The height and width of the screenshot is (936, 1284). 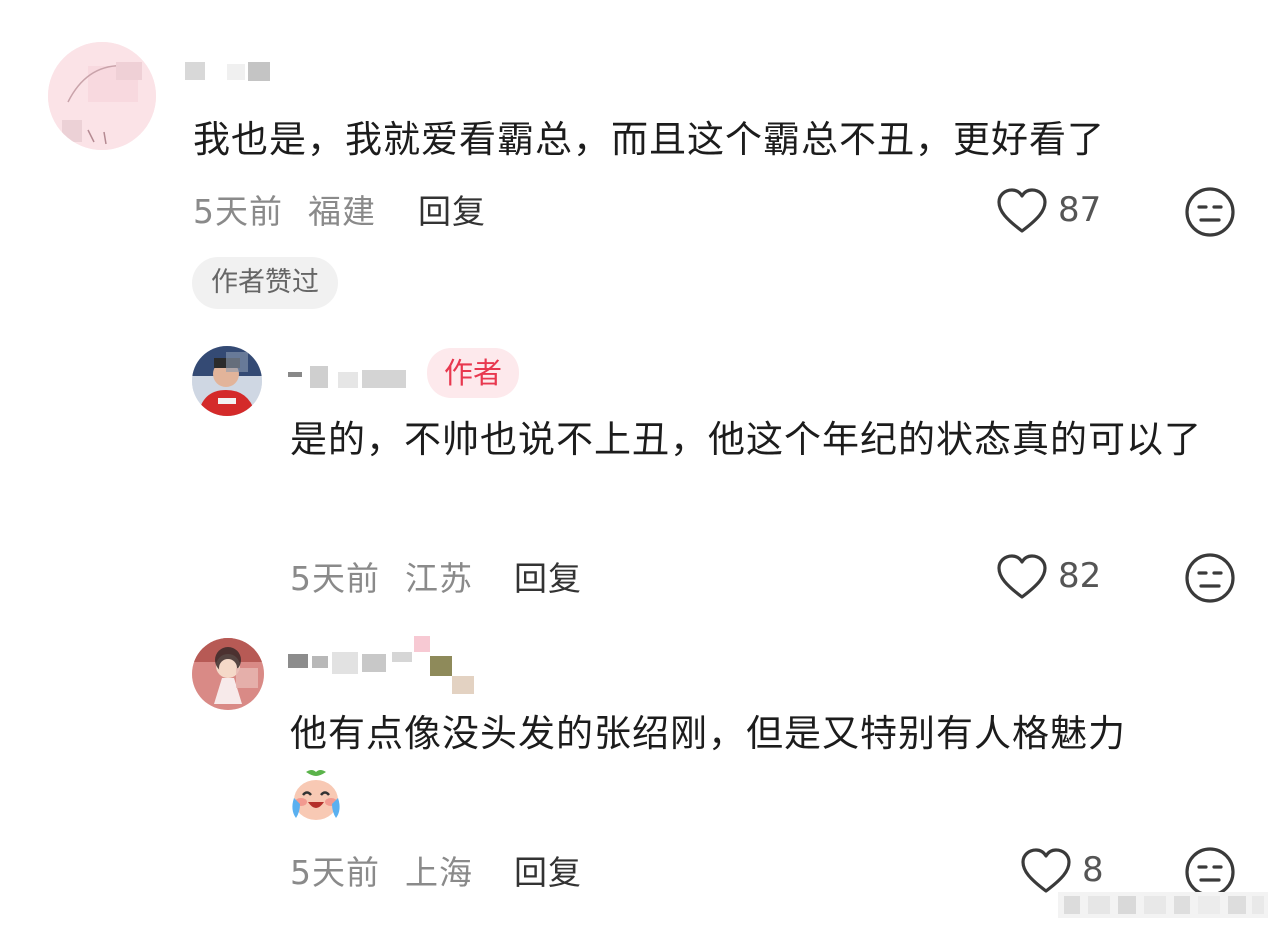 I want to click on like-count: 8, so click(x=1093, y=870).